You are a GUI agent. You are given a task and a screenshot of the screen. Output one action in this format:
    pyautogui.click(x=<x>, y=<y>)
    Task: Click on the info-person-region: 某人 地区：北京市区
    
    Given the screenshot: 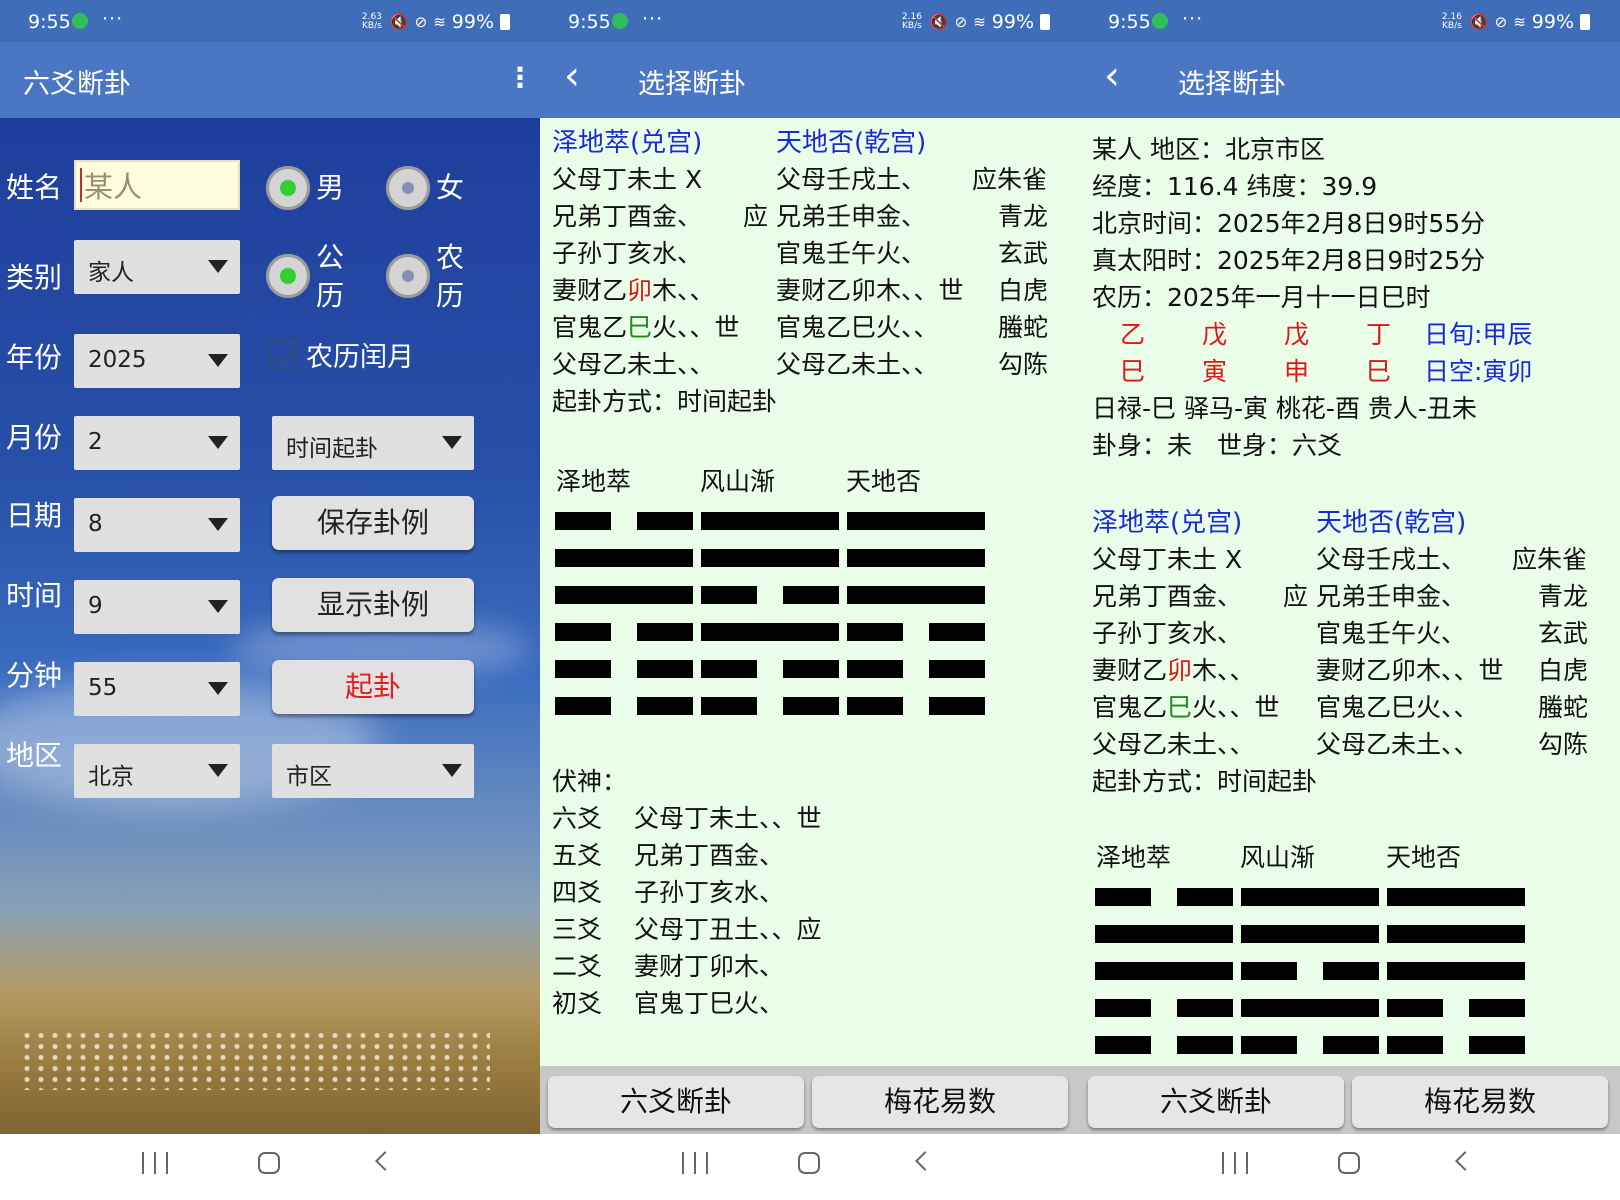 What is the action you would take?
    pyautogui.click(x=1208, y=149)
    